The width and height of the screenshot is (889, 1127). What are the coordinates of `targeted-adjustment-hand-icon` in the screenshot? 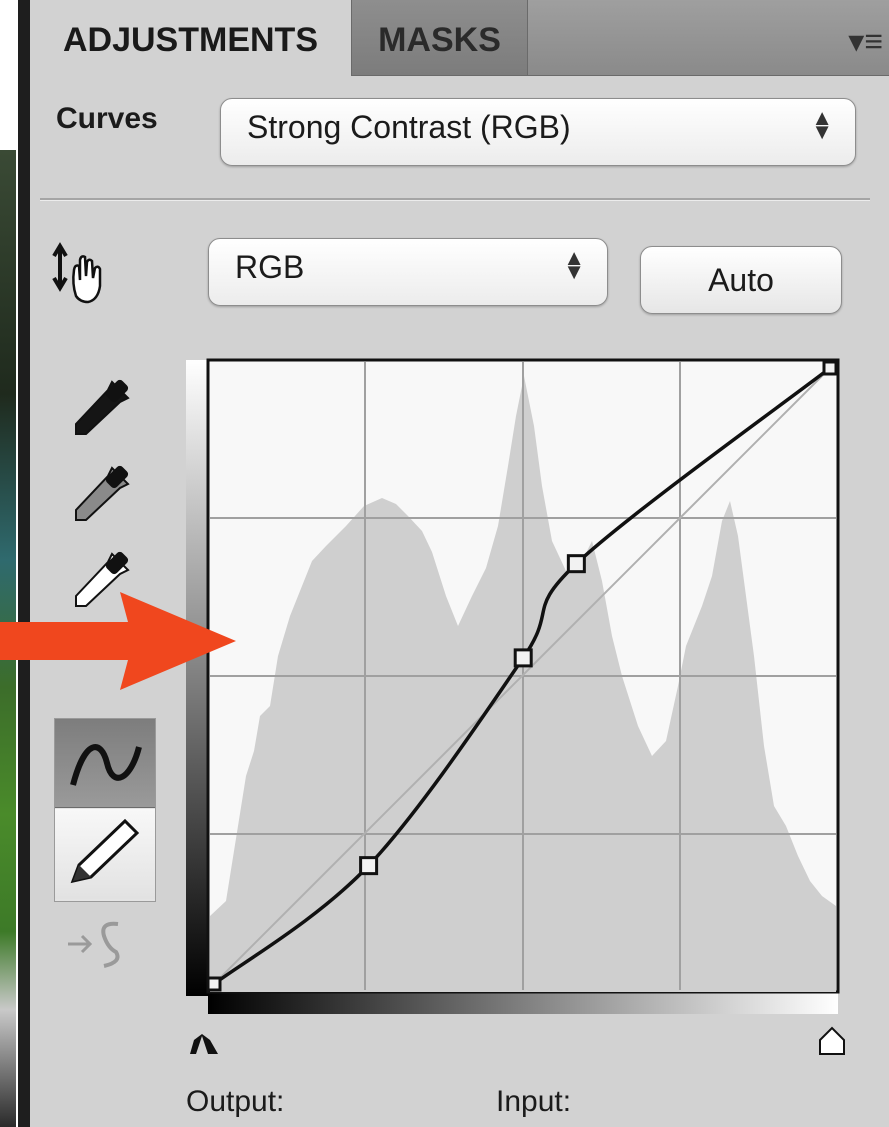 It's located at (83, 275).